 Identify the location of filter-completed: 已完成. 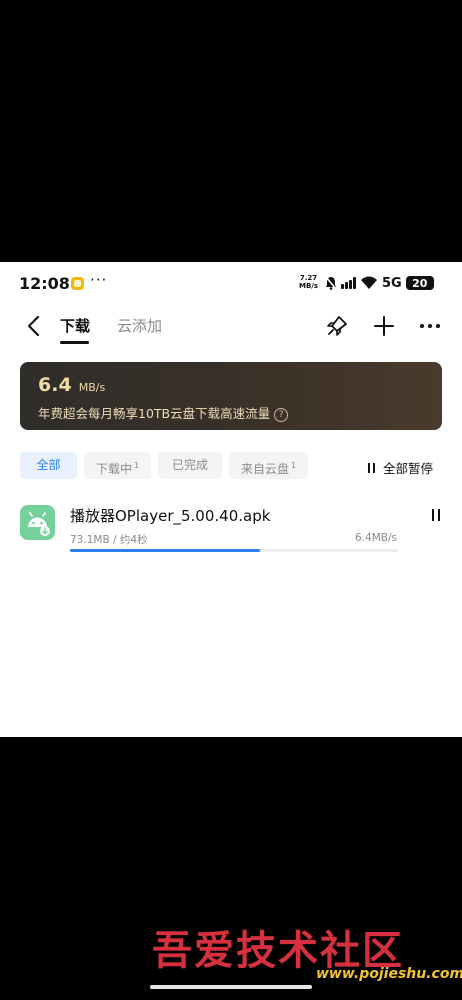
(190, 465).